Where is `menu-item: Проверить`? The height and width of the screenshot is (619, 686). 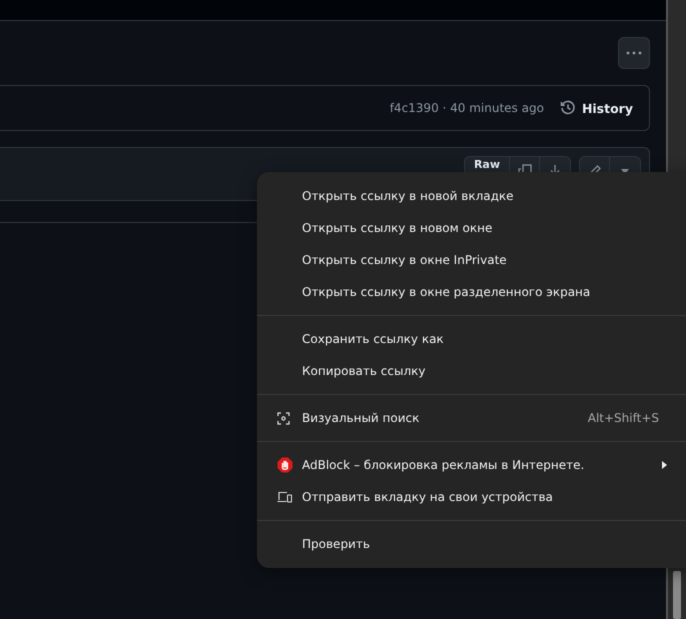 menu-item: Проверить is located at coordinates (471, 544).